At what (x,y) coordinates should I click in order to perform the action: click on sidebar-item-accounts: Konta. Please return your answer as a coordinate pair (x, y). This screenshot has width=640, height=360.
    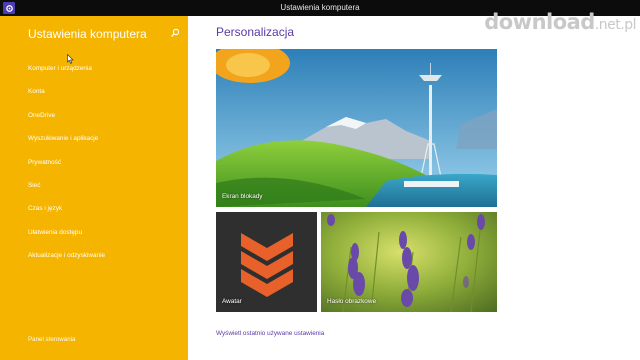
    Looking at the image, I should click on (66, 98).